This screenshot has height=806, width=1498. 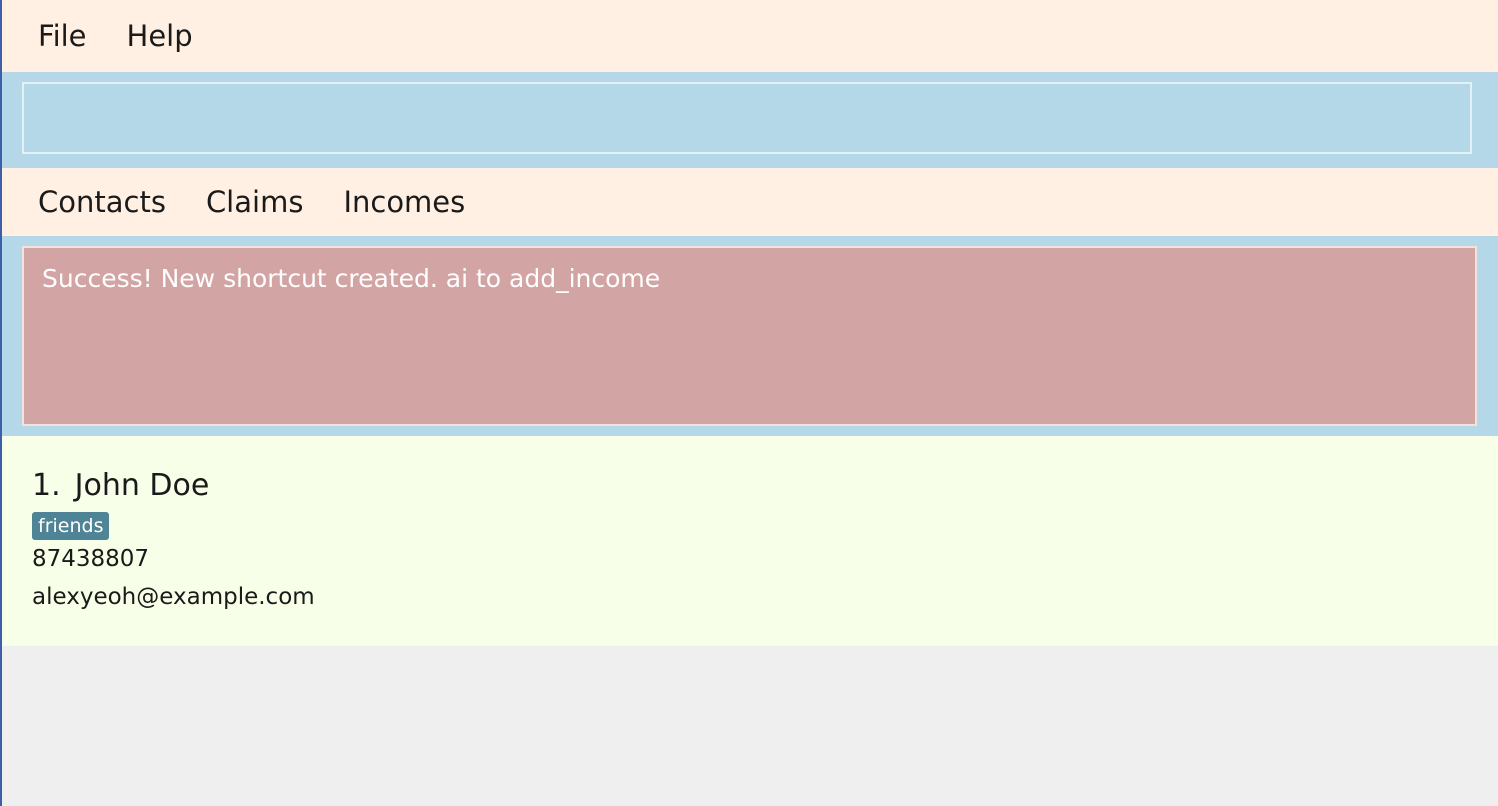 What do you see at coordinates (46, 485) in the screenshot?
I see `contact-index: 1.` at bounding box center [46, 485].